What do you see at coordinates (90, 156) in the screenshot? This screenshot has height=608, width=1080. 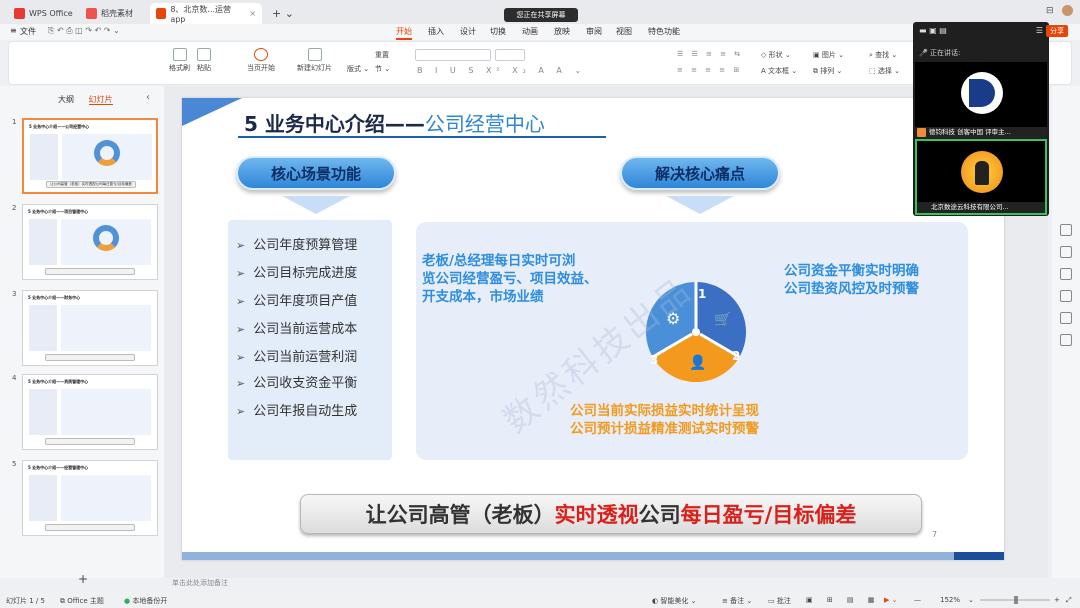 I see `slide-thumb-1: 5 业务中心介绍——公司经营中心 让公司高管（老板）实时透视公司每日盈亏/目标偏差` at bounding box center [90, 156].